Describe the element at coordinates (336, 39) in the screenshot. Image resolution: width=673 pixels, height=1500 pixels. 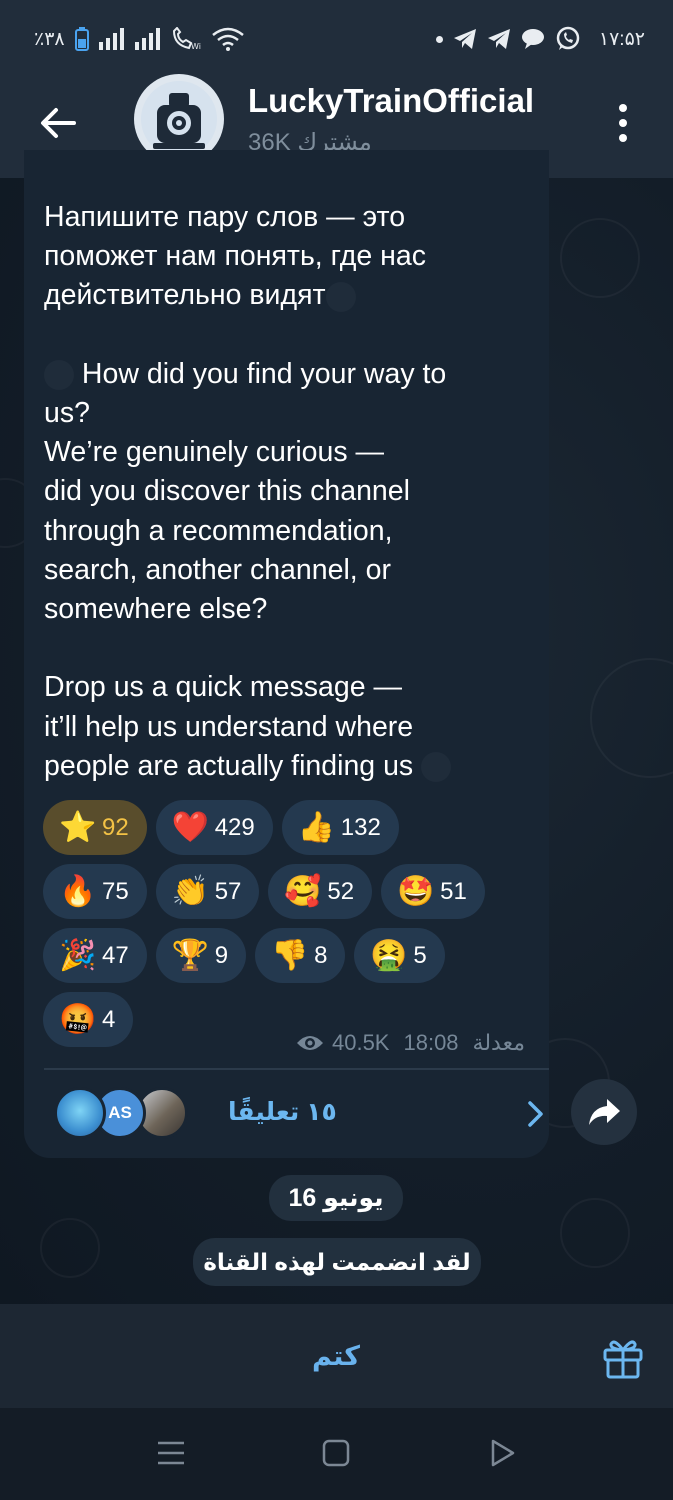
I see `status-bar: ٪۳۸ Wi ۱۷:۵۲` at that location.